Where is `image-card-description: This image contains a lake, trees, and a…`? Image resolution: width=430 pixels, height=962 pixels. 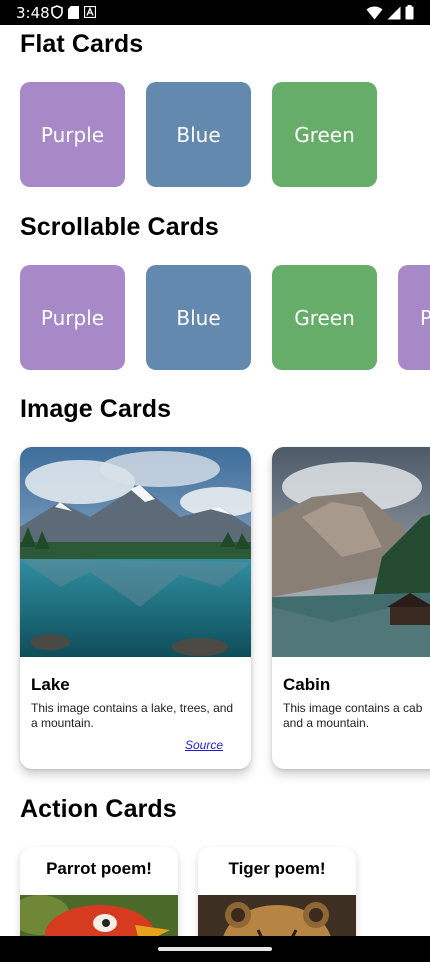 image-card-description: This image contains a lake, trees, and a… is located at coordinates (132, 715).